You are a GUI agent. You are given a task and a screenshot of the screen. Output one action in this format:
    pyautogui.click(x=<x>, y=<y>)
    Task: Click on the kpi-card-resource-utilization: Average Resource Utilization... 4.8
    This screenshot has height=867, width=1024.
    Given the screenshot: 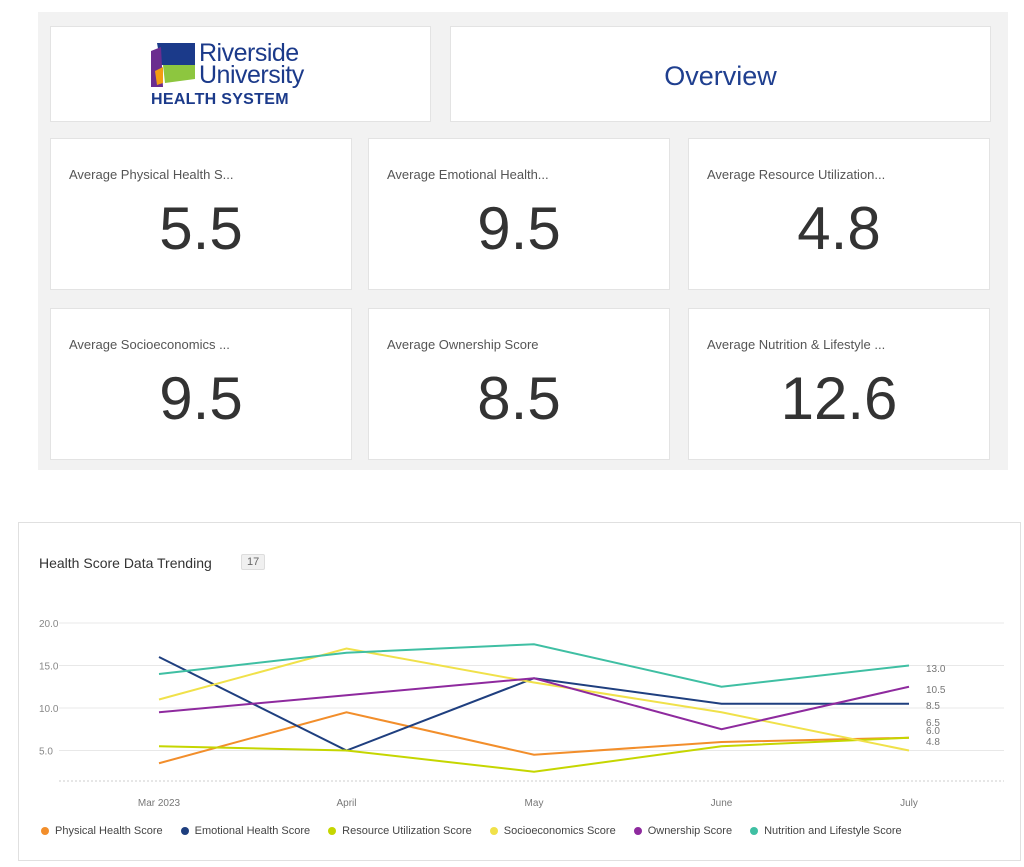 What is the action you would take?
    pyautogui.click(x=839, y=214)
    